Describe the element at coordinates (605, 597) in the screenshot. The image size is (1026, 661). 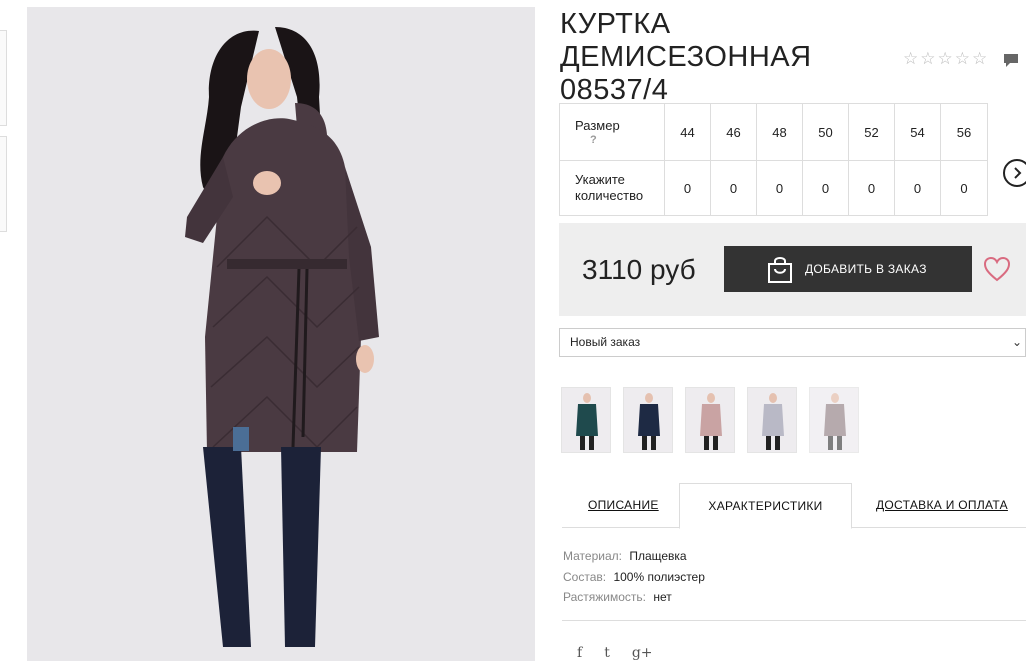
I see `spec-key: Растяжимость:` at that location.